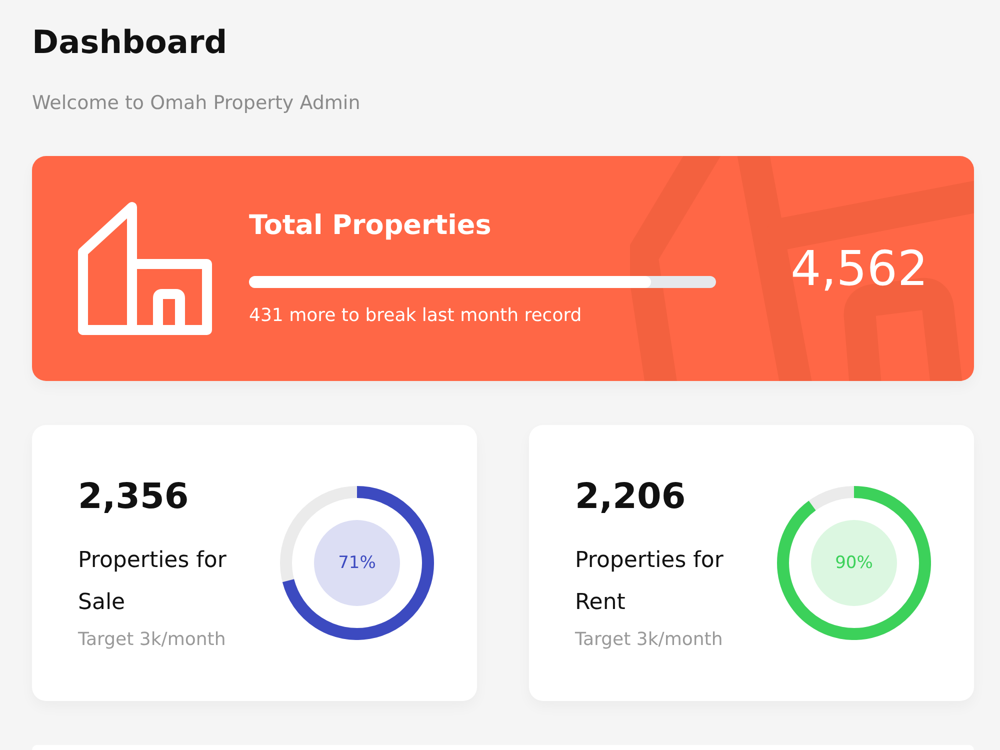 Image resolution: width=1000 pixels, height=750 pixels. Describe the element at coordinates (153, 582) in the screenshot. I see `stat-label: Properties for Sale` at that location.